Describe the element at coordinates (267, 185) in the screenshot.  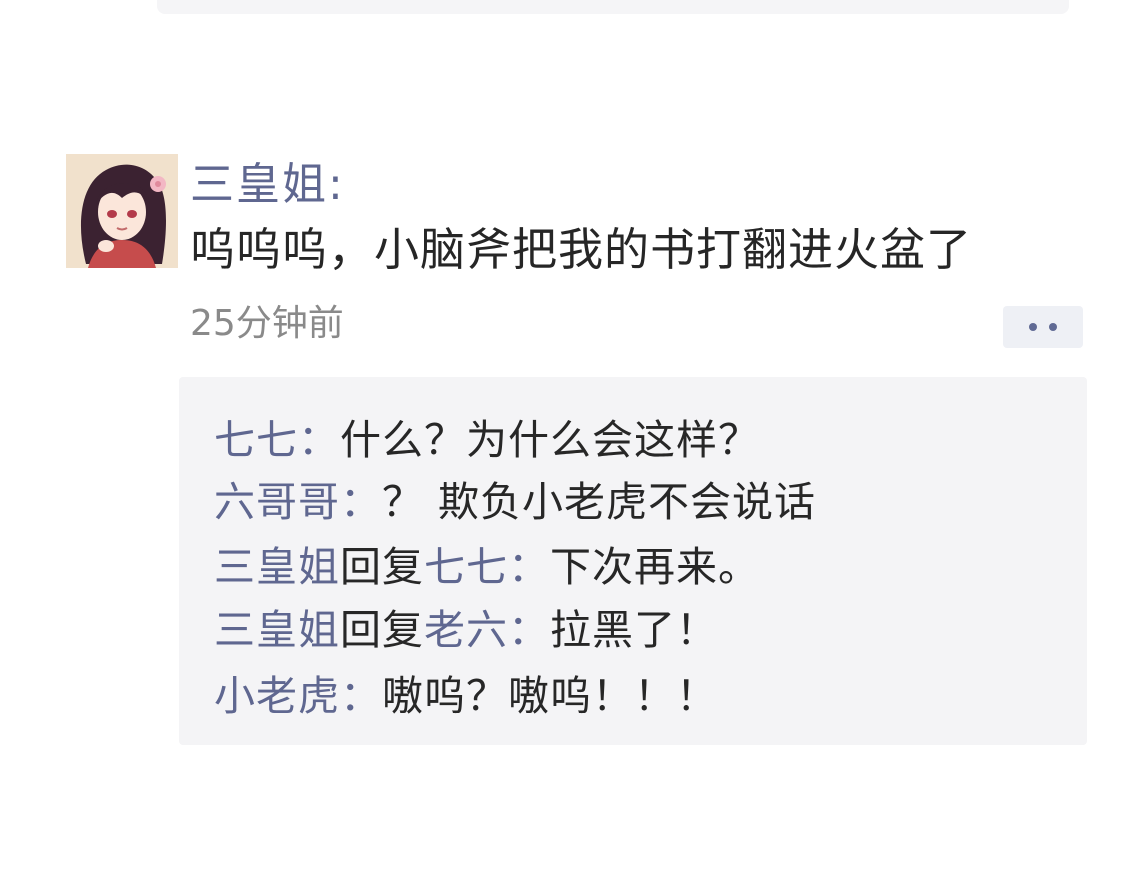
I see `post-author-name: 三皇姐:` at that location.